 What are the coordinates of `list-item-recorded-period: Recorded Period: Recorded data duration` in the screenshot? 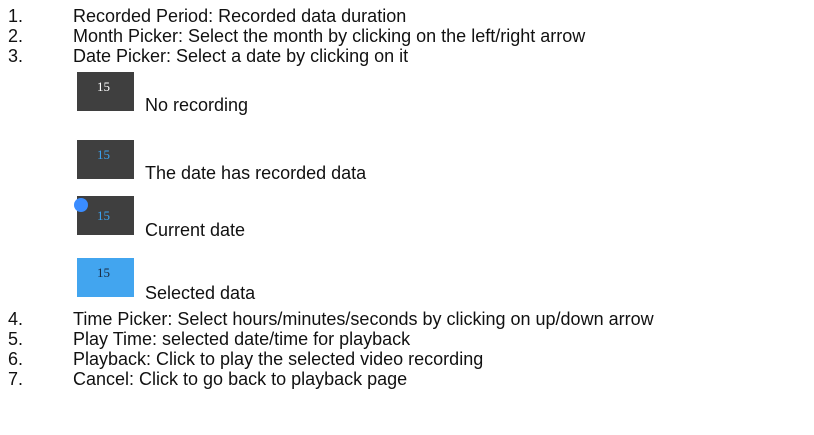 It's located at (240, 16).